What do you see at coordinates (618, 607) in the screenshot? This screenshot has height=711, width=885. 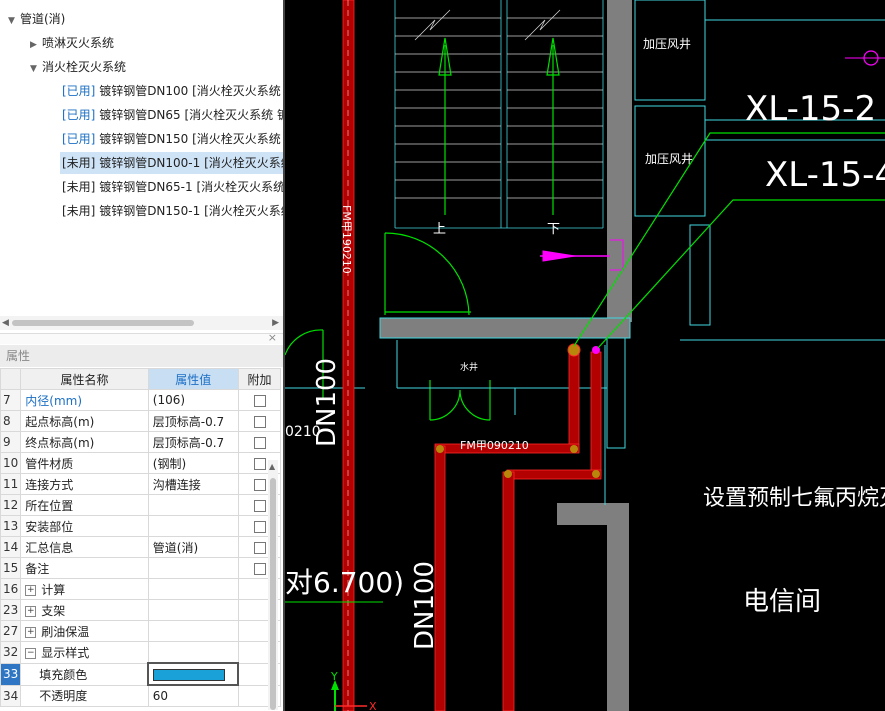 I see `wall-lower-vertical` at bounding box center [618, 607].